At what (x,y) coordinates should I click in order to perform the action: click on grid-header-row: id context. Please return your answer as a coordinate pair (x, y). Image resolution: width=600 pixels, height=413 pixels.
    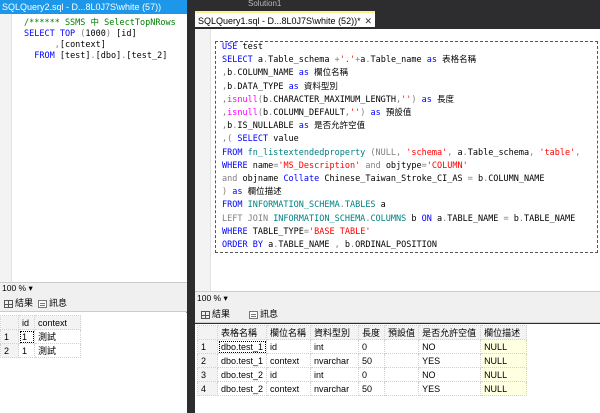
    Looking at the image, I should click on (40, 322).